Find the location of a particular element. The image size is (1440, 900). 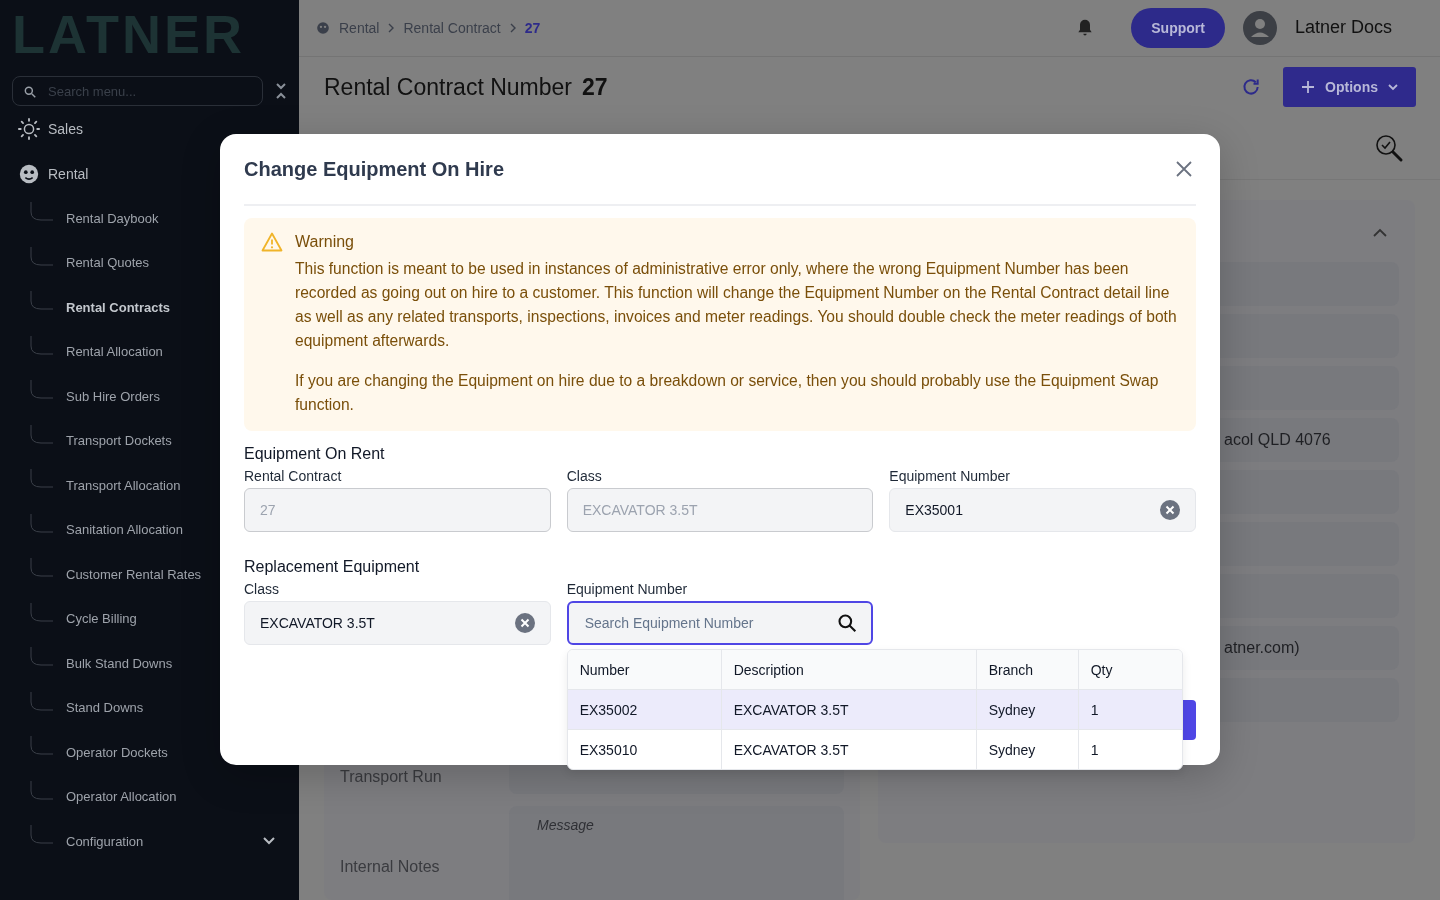

table-cell-text: EX35010 is located at coordinates (608, 750).